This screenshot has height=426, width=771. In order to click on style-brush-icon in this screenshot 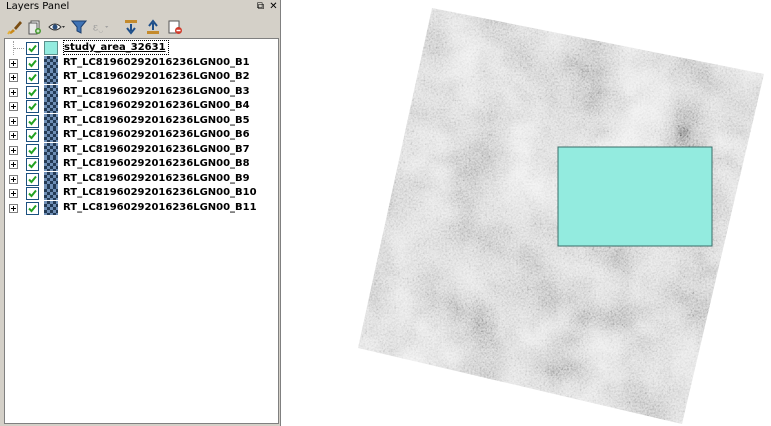, I will do `click(15, 27)`.